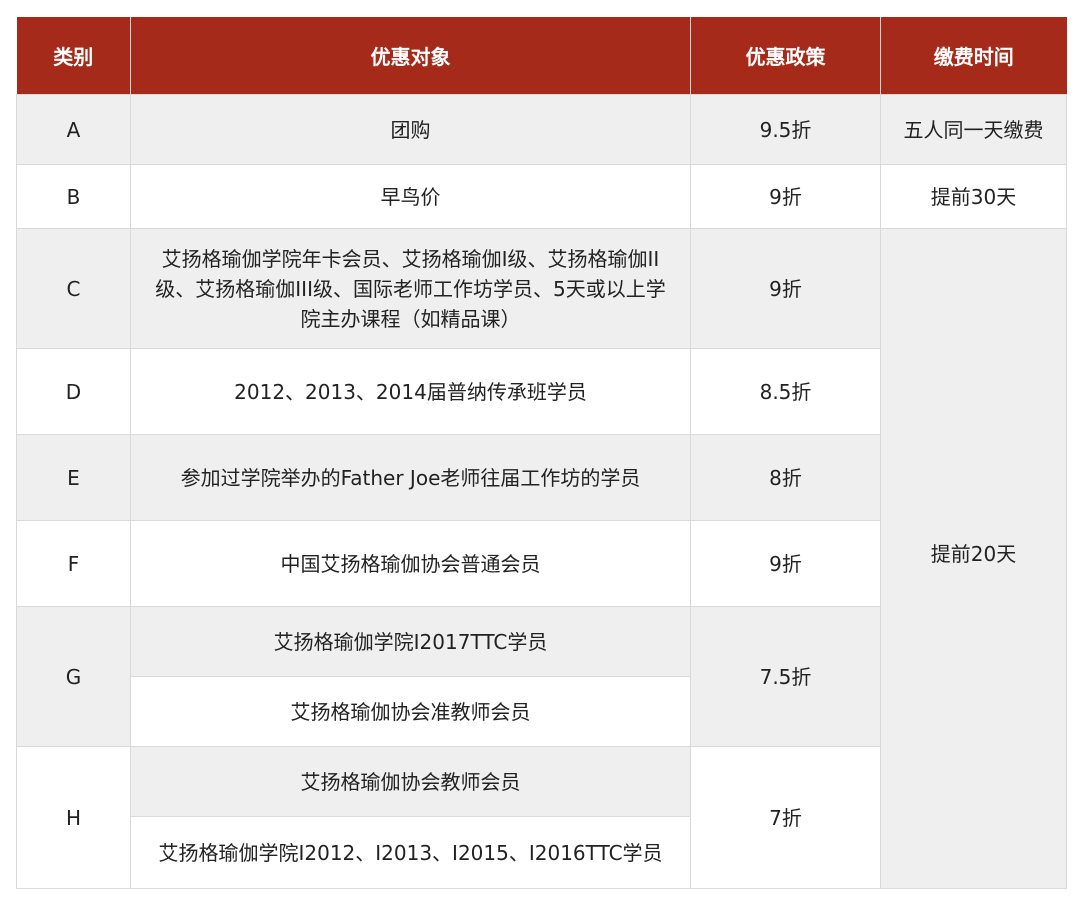  Describe the element at coordinates (785, 129) in the screenshot. I see `policy-cell: 9.5折` at that location.